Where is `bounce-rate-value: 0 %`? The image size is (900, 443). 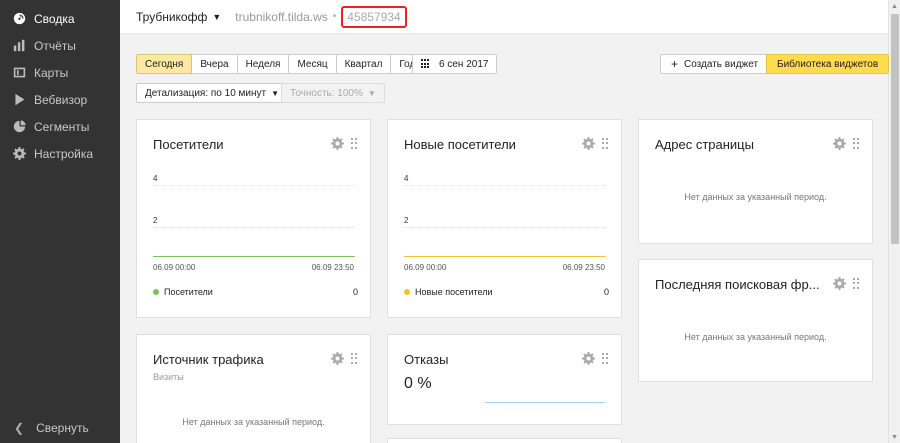 bounce-rate-value: 0 % is located at coordinates (418, 383).